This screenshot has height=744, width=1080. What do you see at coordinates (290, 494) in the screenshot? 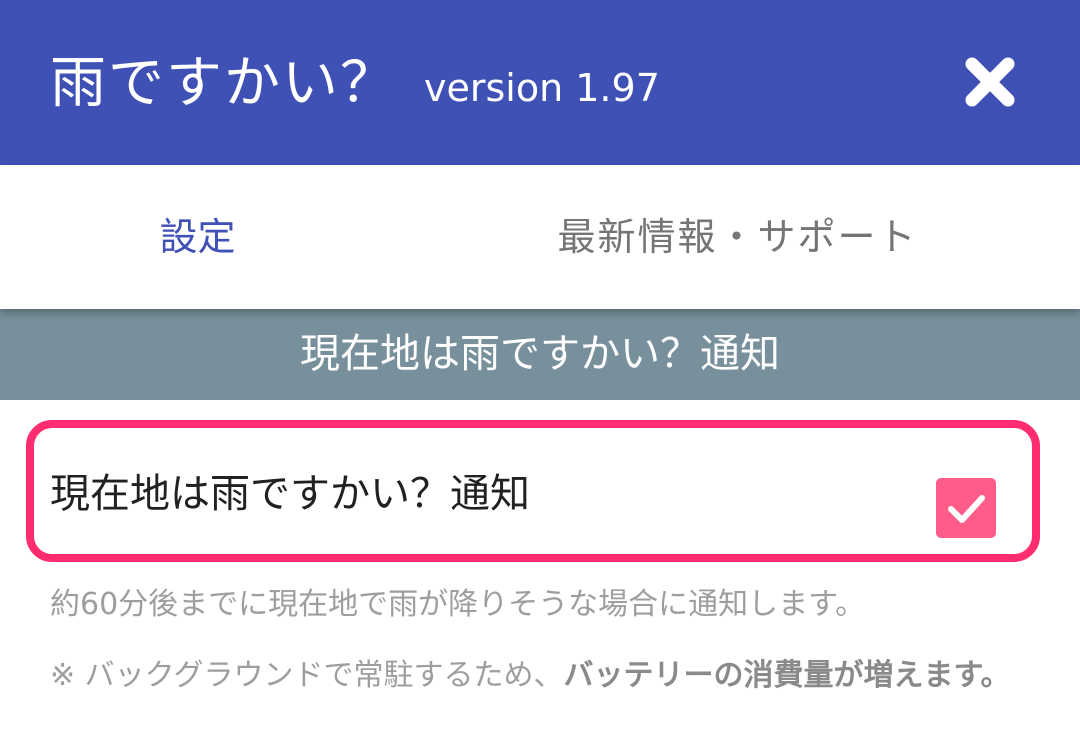
I see `setting-label: 現在地は雨ですかい？通知` at bounding box center [290, 494].